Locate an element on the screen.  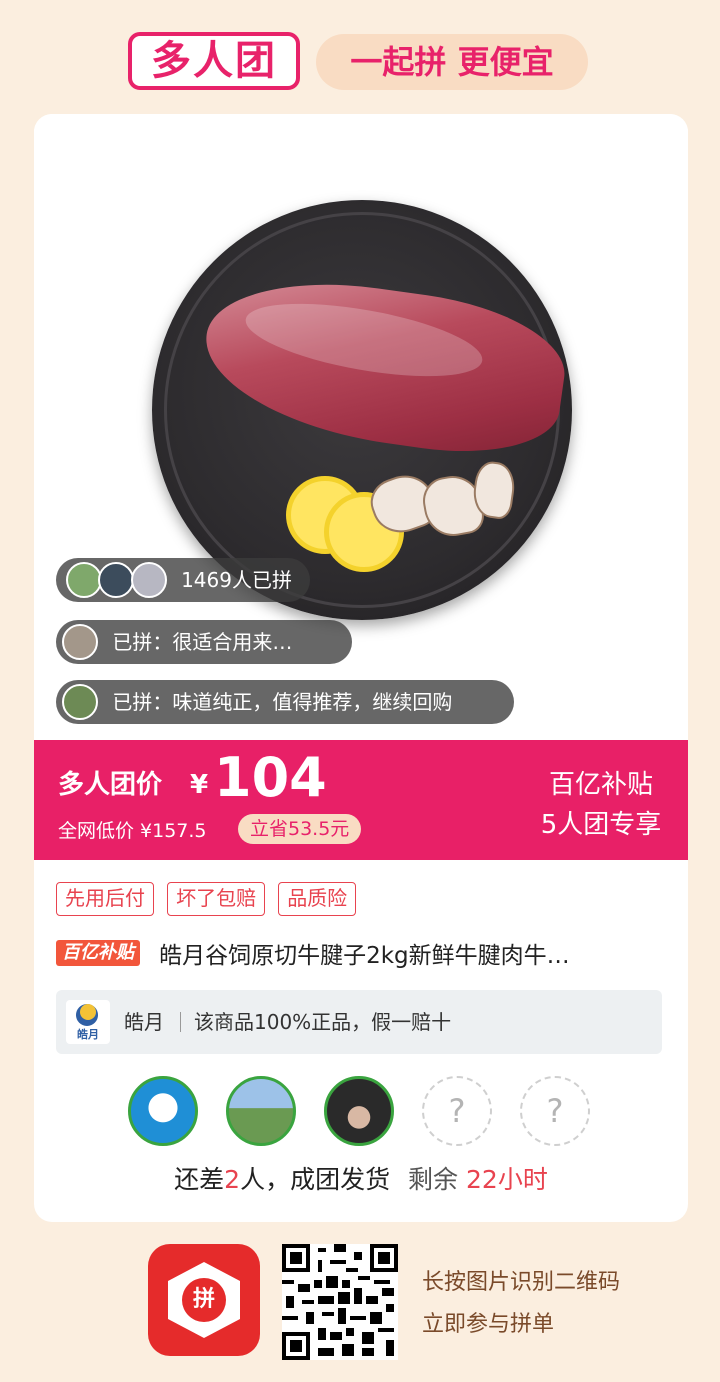
qr-hint: 长按图片识别二维码 is located at coordinates (521, 1282).